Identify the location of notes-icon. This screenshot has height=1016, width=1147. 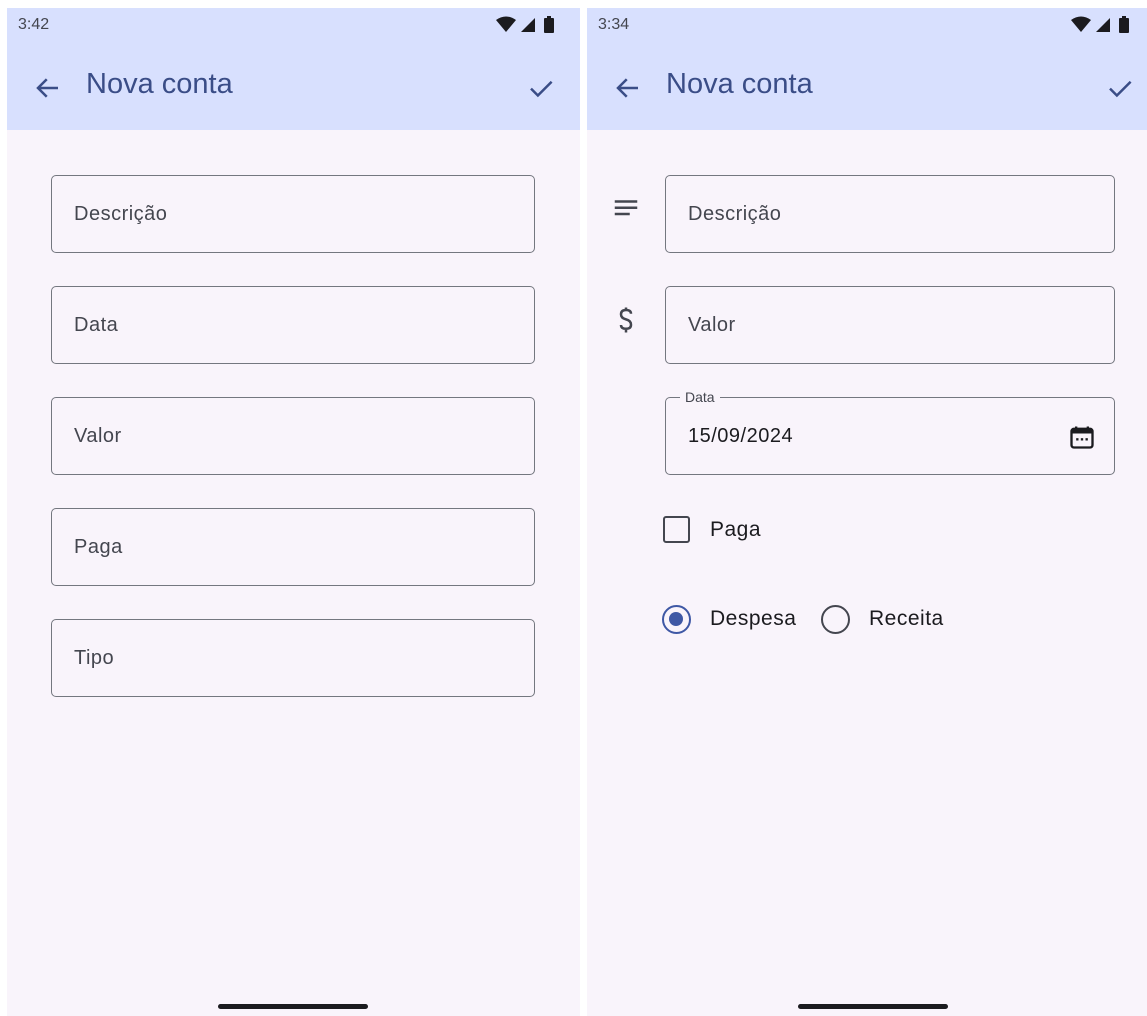
(626, 208).